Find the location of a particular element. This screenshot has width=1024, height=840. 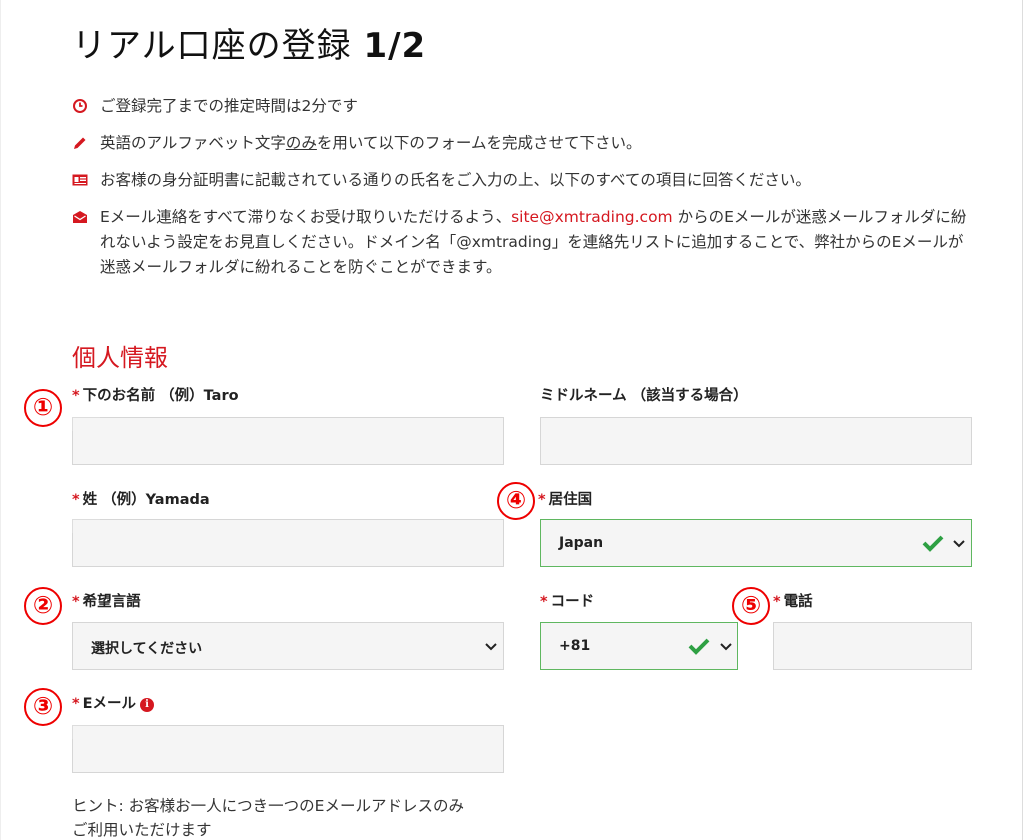

phone-label: * 電話 is located at coordinates (793, 602).